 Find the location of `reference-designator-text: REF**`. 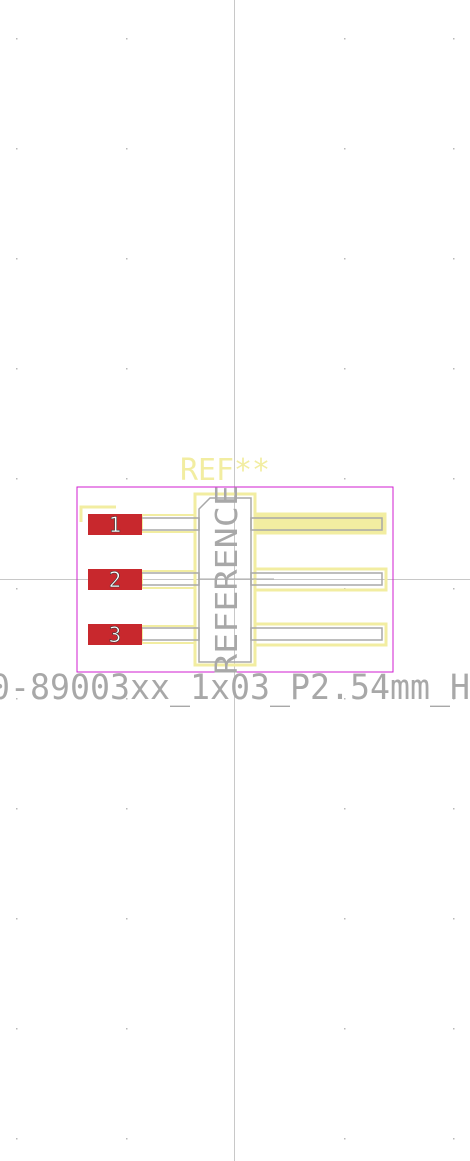

reference-designator-text: REF** is located at coordinates (225, 470).